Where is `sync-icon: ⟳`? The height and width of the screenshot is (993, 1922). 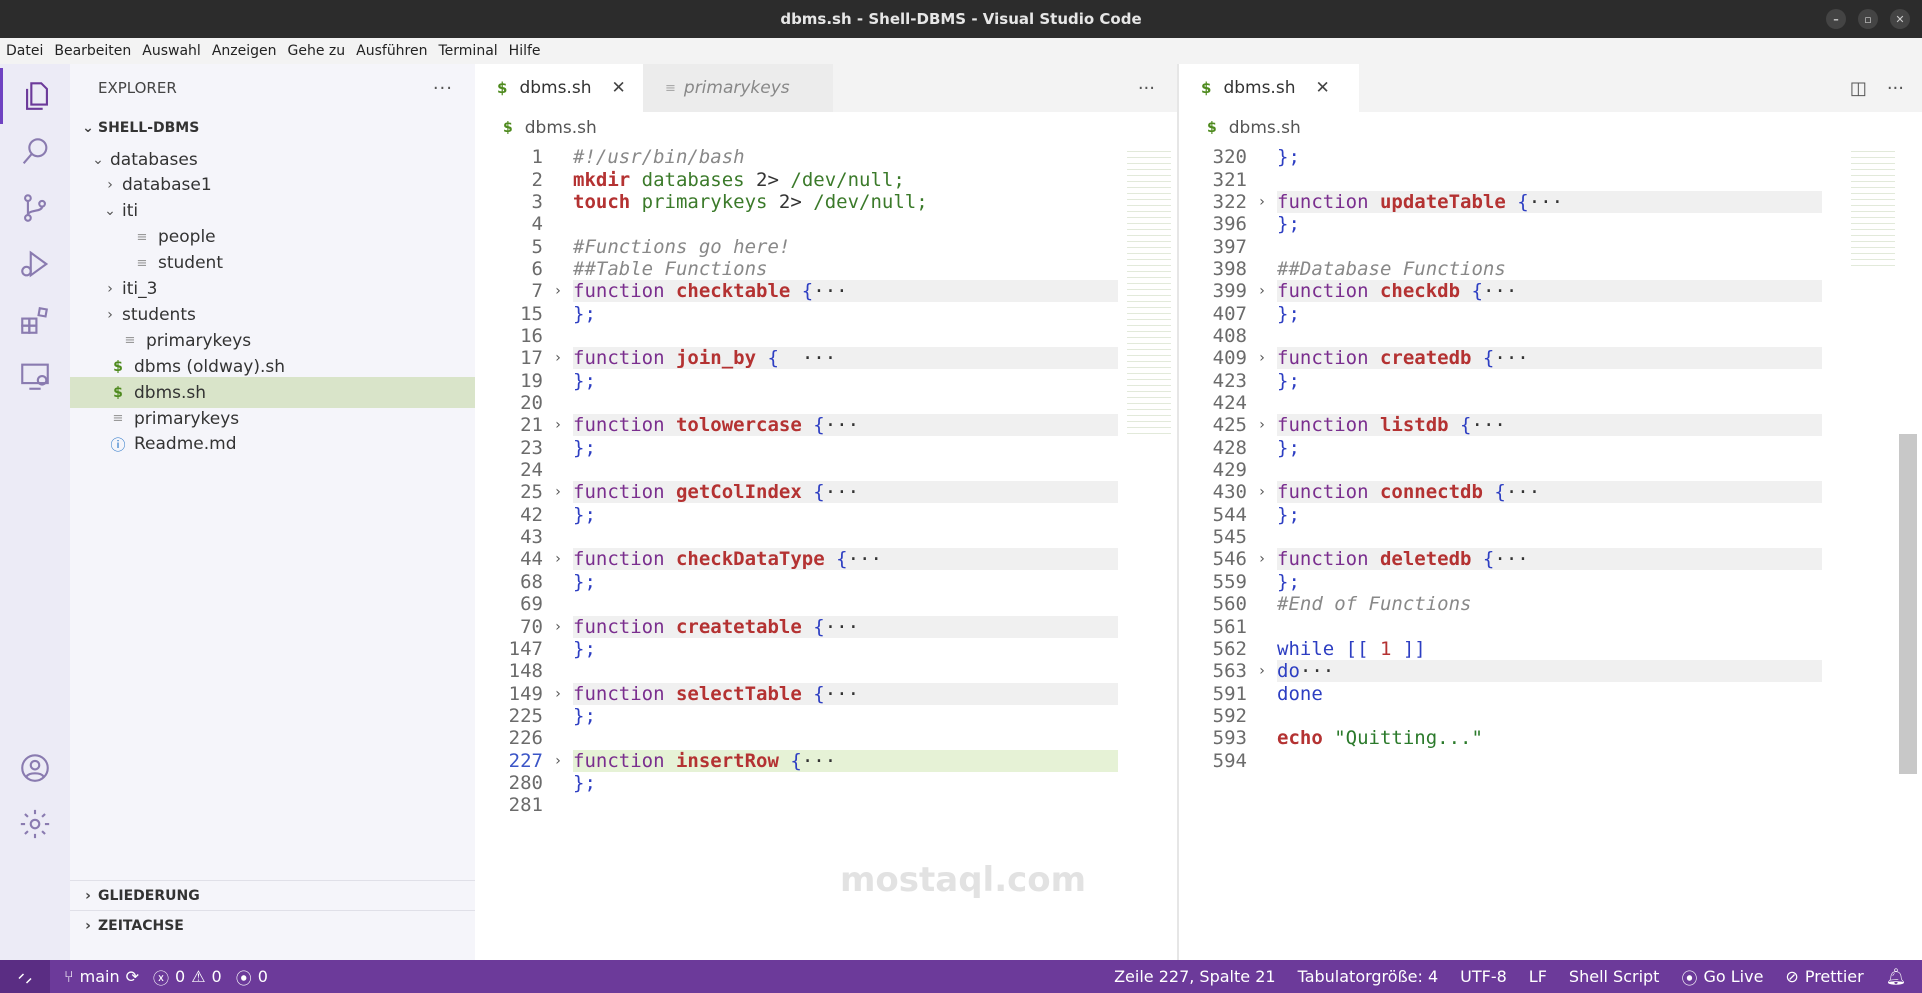
sync-icon: ⟳ is located at coordinates (132, 976).